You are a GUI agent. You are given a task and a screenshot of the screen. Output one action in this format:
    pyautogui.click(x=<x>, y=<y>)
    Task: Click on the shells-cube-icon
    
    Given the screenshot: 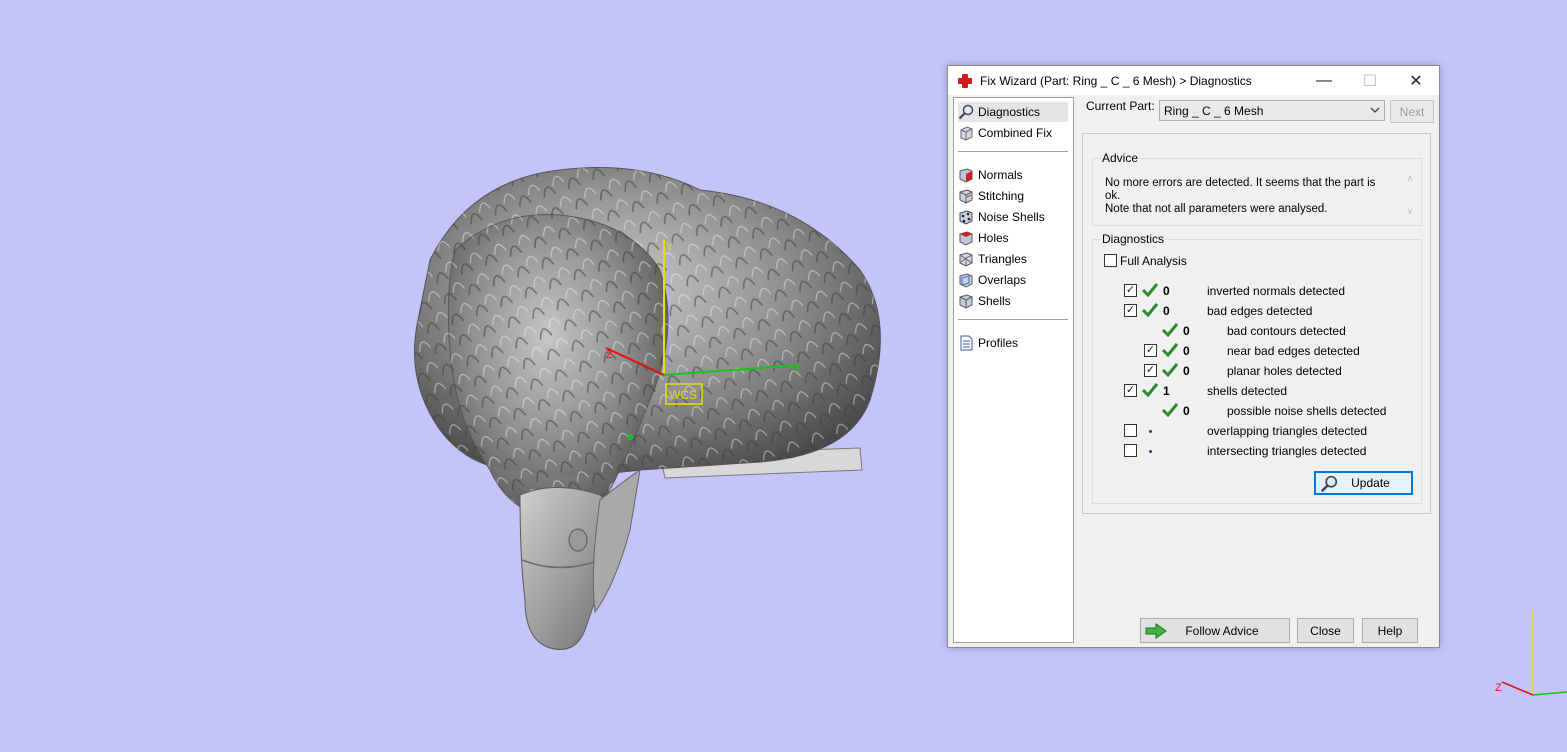 What is the action you would take?
    pyautogui.click(x=966, y=301)
    